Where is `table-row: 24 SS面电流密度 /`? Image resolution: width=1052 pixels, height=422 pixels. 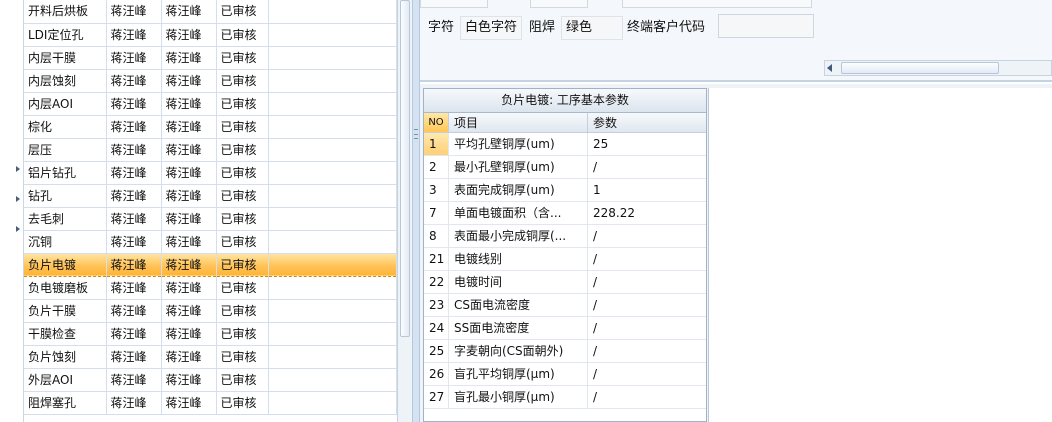 table-row: 24 SS面电流密度 / is located at coordinates (565, 328).